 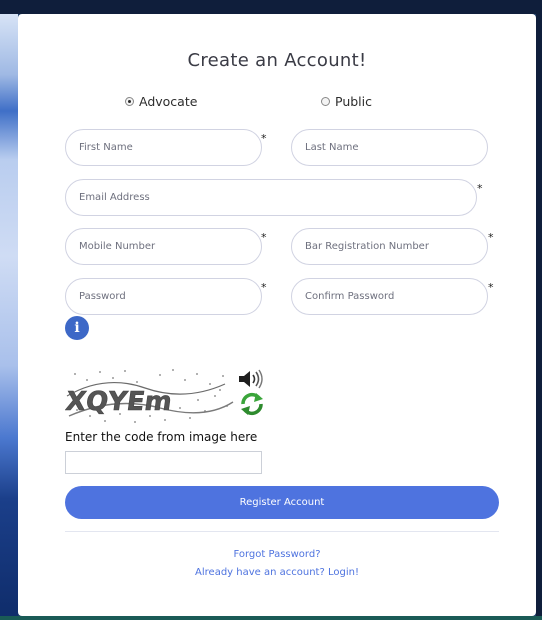 I want to click on bar-registration-input: Bar Registration Number, so click(x=389, y=246).